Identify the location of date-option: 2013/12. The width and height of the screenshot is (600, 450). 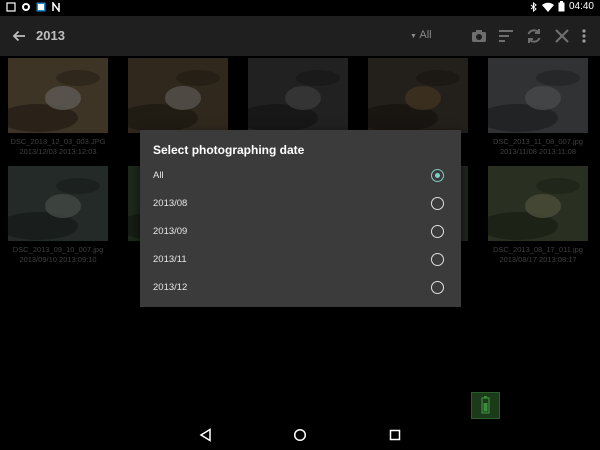
(300, 288).